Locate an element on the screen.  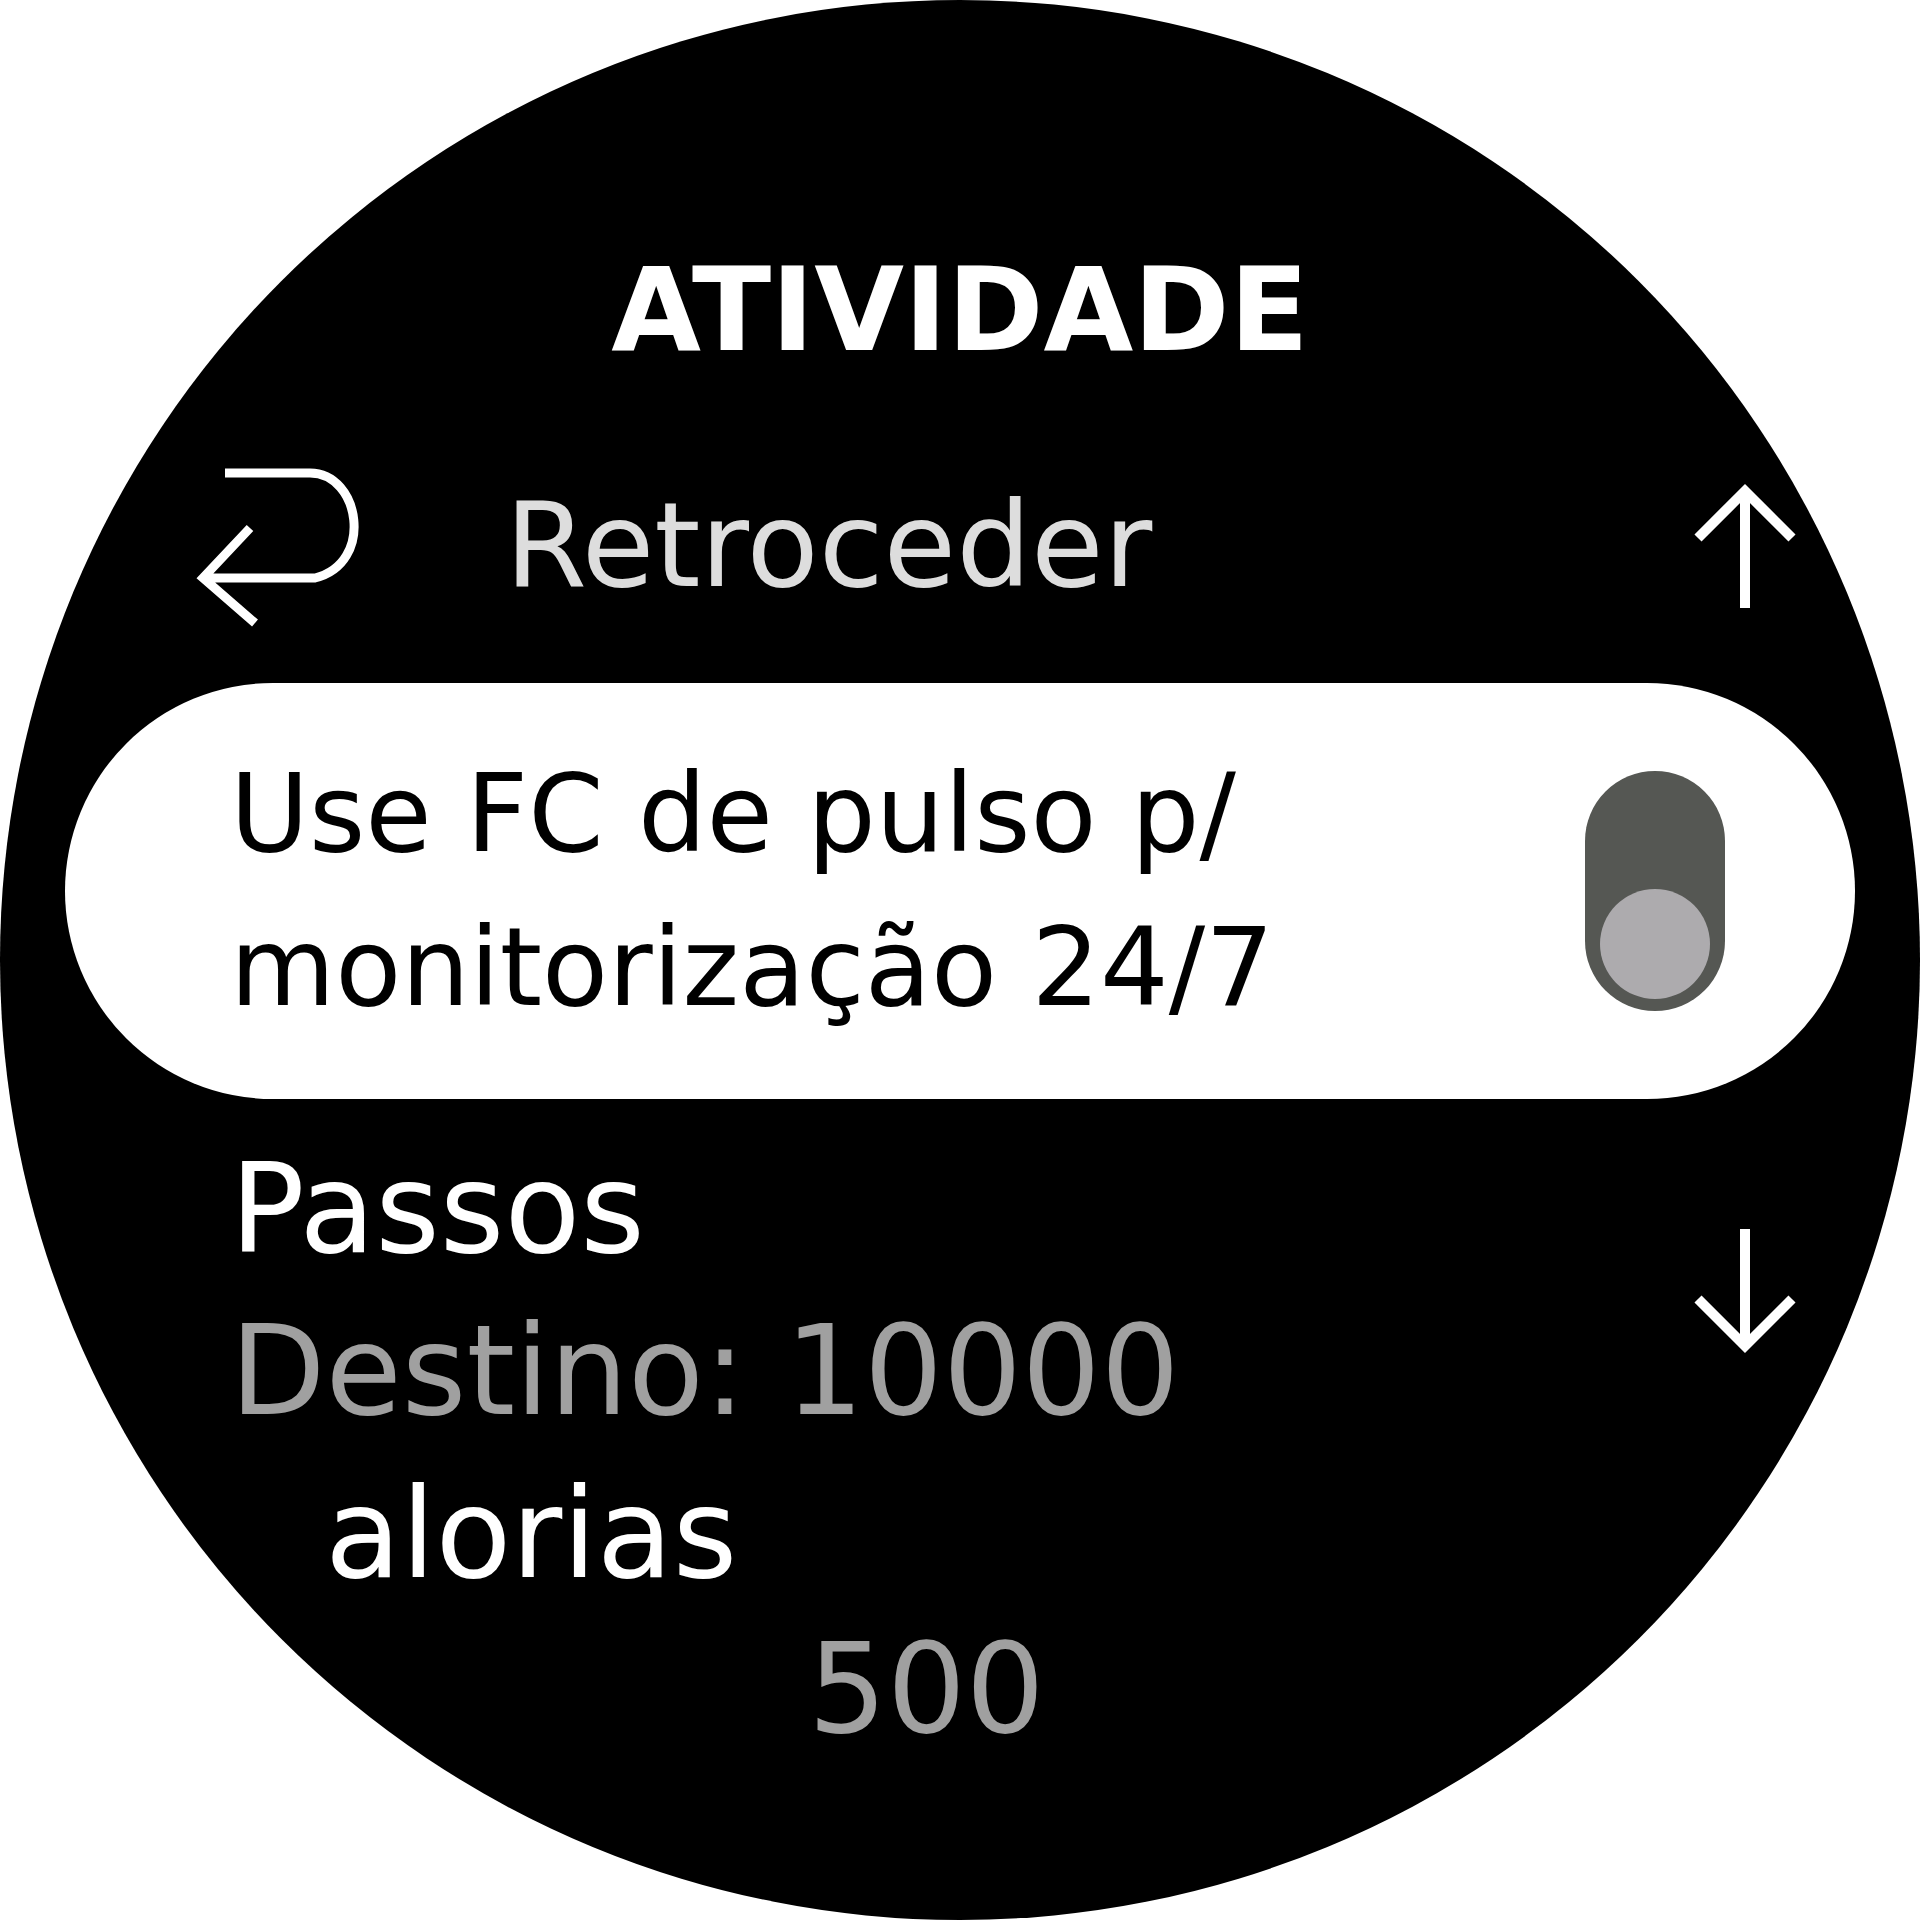
menu-item-label: Use FC de pulso p/ monitorização 24/7 is located at coordinates (752, 891).